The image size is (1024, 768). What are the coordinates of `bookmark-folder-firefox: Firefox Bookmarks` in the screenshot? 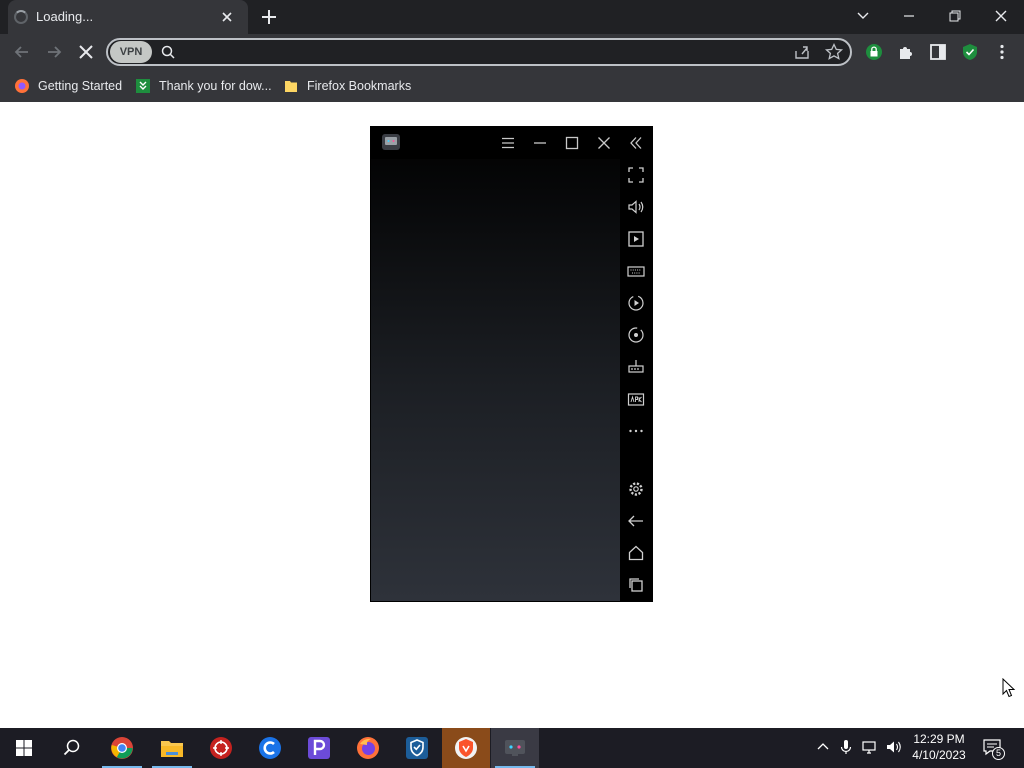 It's located at (347, 86).